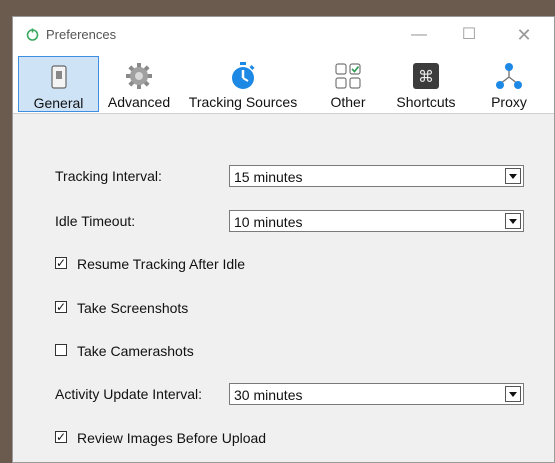 This screenshot has width=555, height=463. Describe the element at coordinates (95, 221) in the screenshot. I see `idle-timeout-label: Idle Timeout:` at that location.